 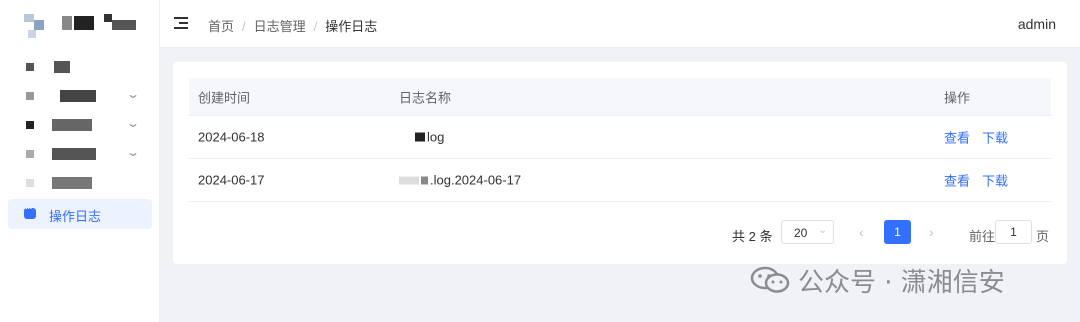 What do you see at coordinates (351, 26) in the screenshot?
I see `breadcrumb-current: 操作日志` at bounding box center [351, 26].